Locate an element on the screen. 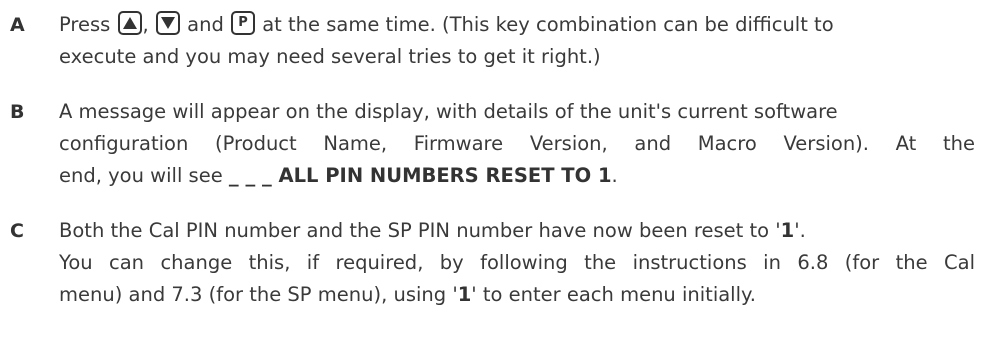  down-arrow-icon is located at coordinates (167, 23).